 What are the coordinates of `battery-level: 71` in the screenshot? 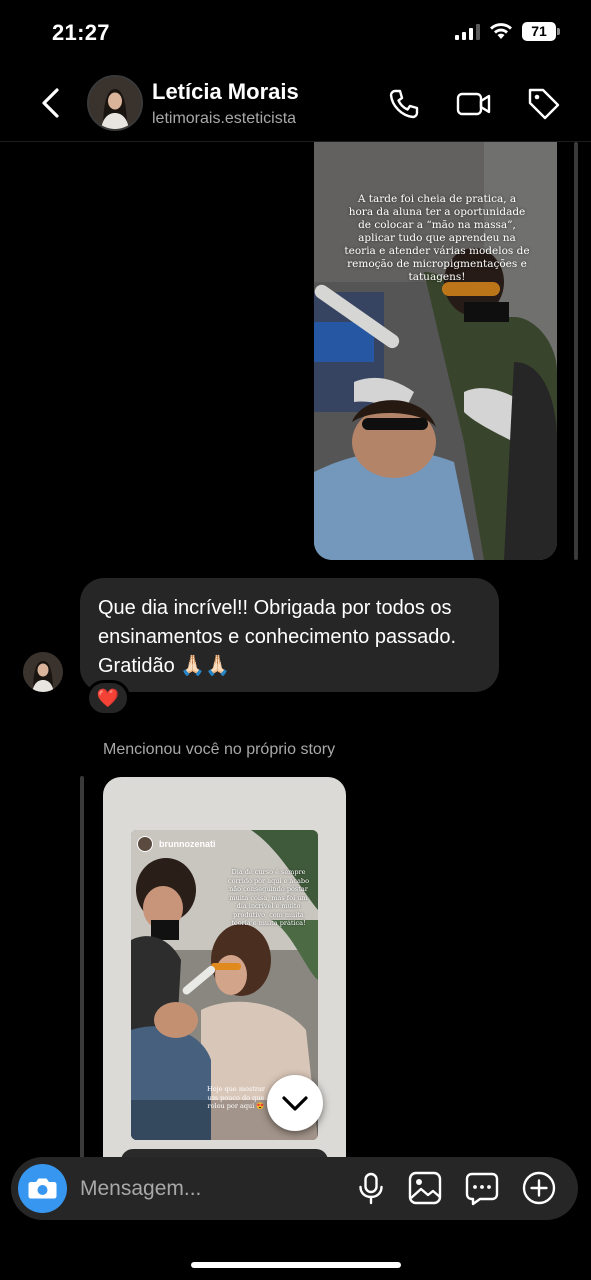 It's located at (539, 31).